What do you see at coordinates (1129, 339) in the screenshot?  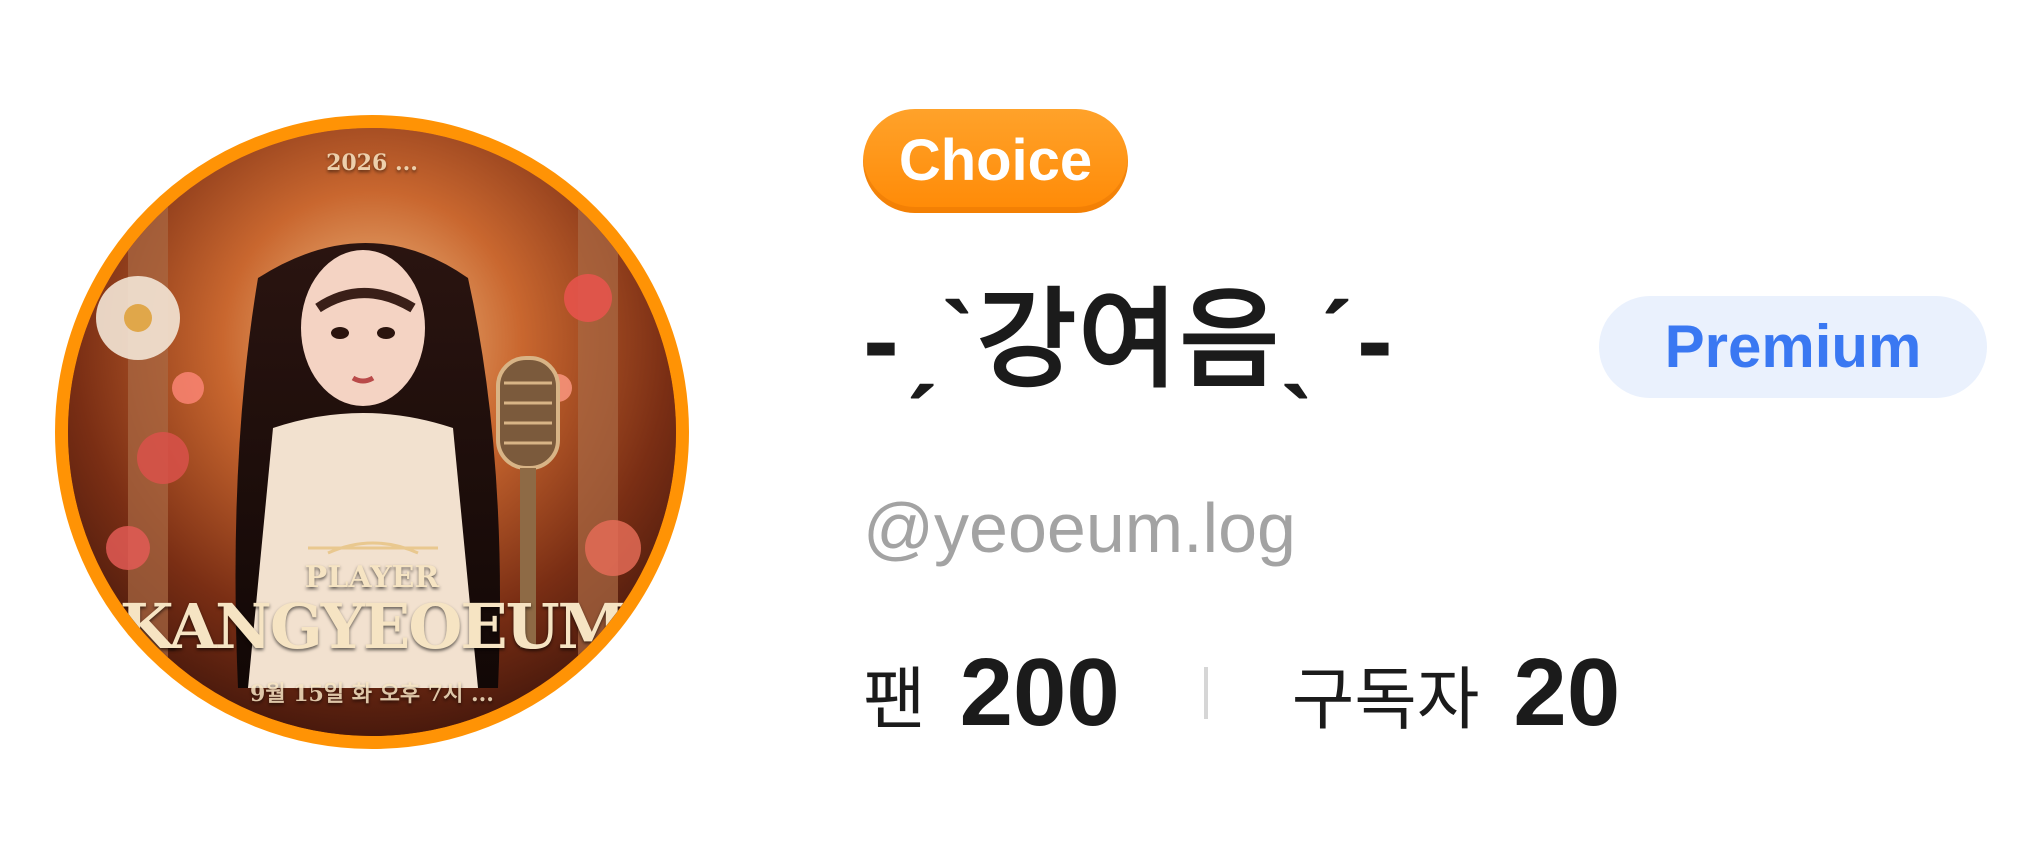 I see `profile-nickname: -ˏˋ강여음ˎˊ-` at bounding box center [1129, 339].